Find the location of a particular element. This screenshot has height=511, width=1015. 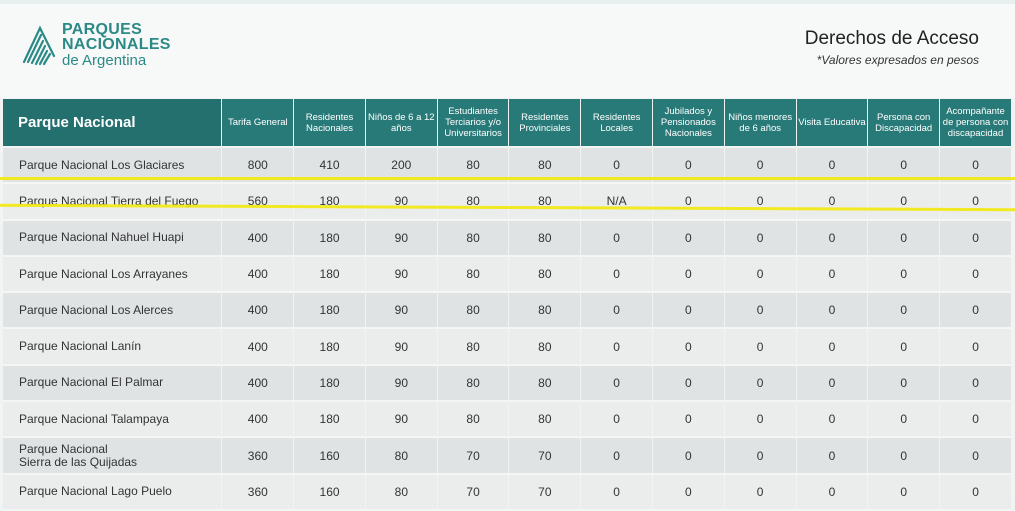

column-header: Niños menores de 6 años is located at coordinates (760, 123).